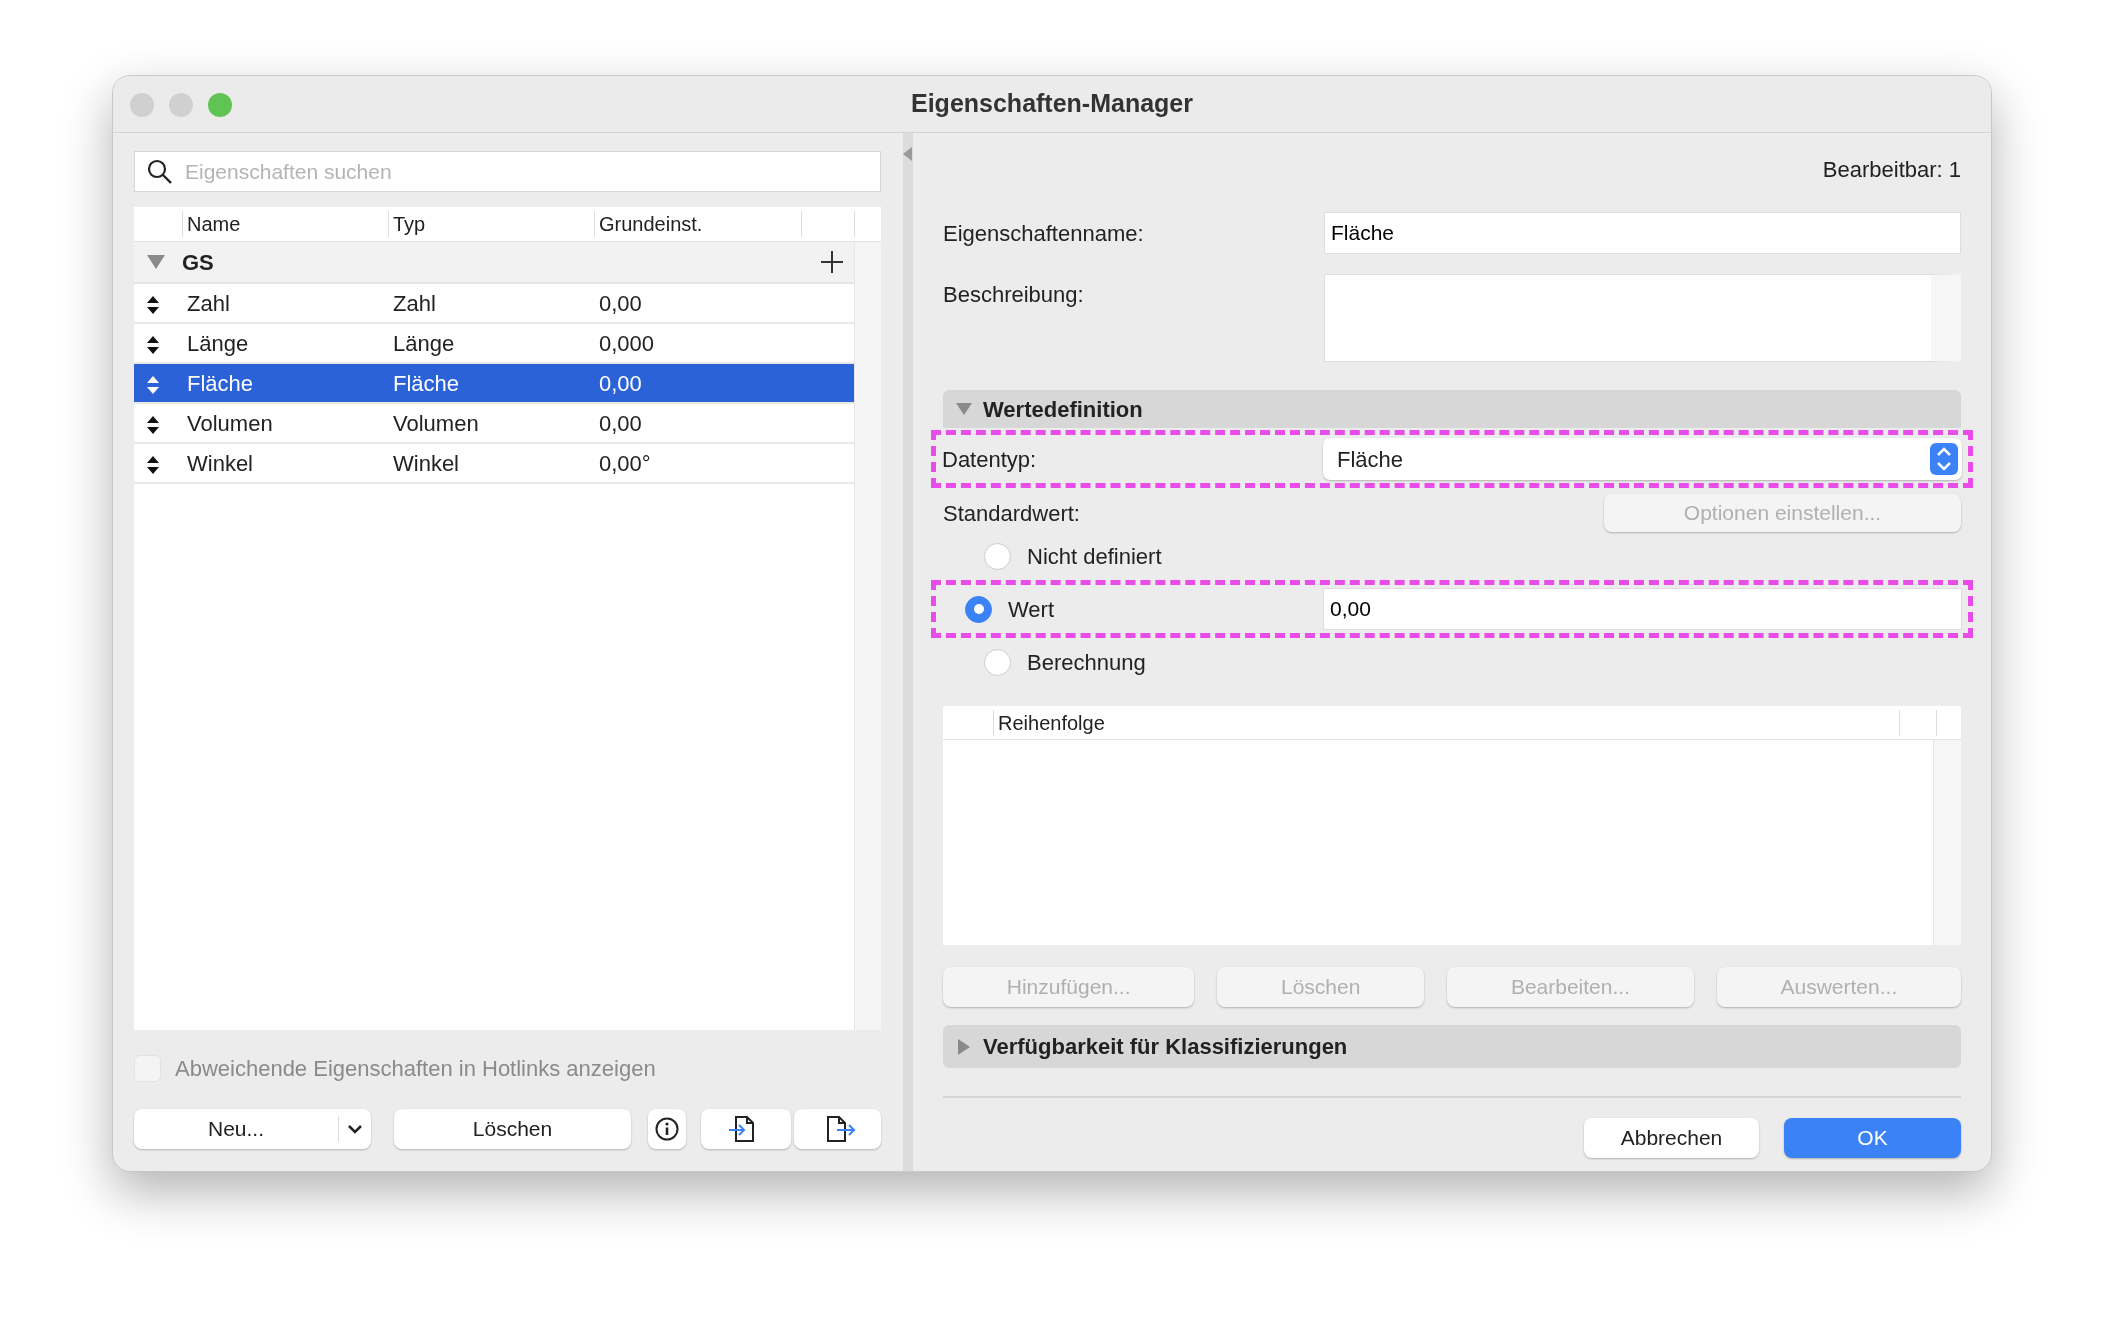 The image size is (2104, 1320). What do you see at coordinates (1872, 1138) in the screenshot?
I see `ok-button: OK` at bounding box center [1872, 1138].